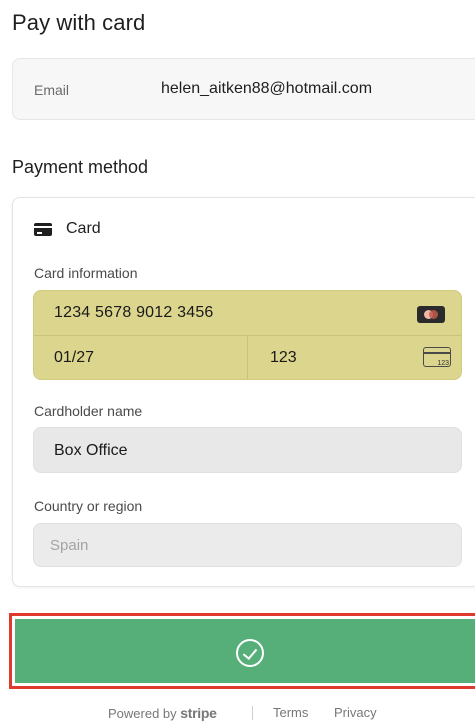 The image size is (475, 722). What do you see at coordinates (247, 357) in the screenshot?
I see `field-divider` at bounding box center [247, 357].